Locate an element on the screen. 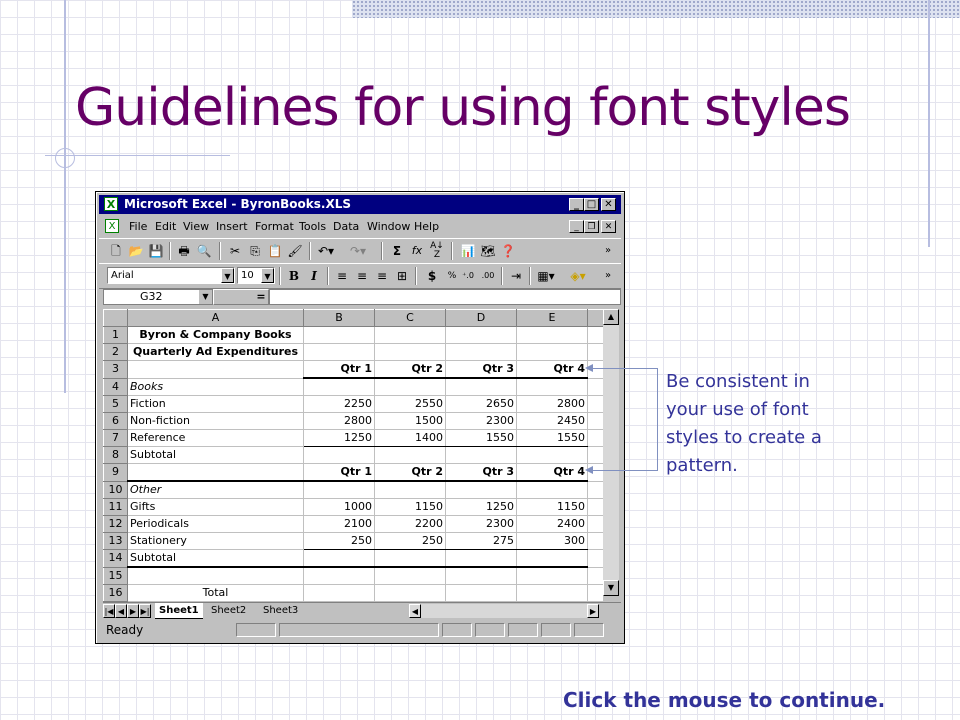  name-box: G32 ▼ is located at coordinates (158, 297).